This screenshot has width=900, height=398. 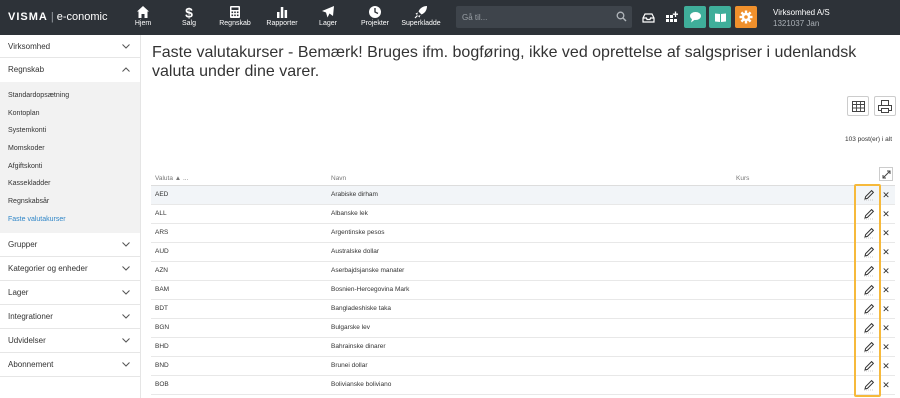 What do you see at coordinates (28, 17) in the screenshot?
I see `brand-name: VISMA` at bounding box center [28, 17].